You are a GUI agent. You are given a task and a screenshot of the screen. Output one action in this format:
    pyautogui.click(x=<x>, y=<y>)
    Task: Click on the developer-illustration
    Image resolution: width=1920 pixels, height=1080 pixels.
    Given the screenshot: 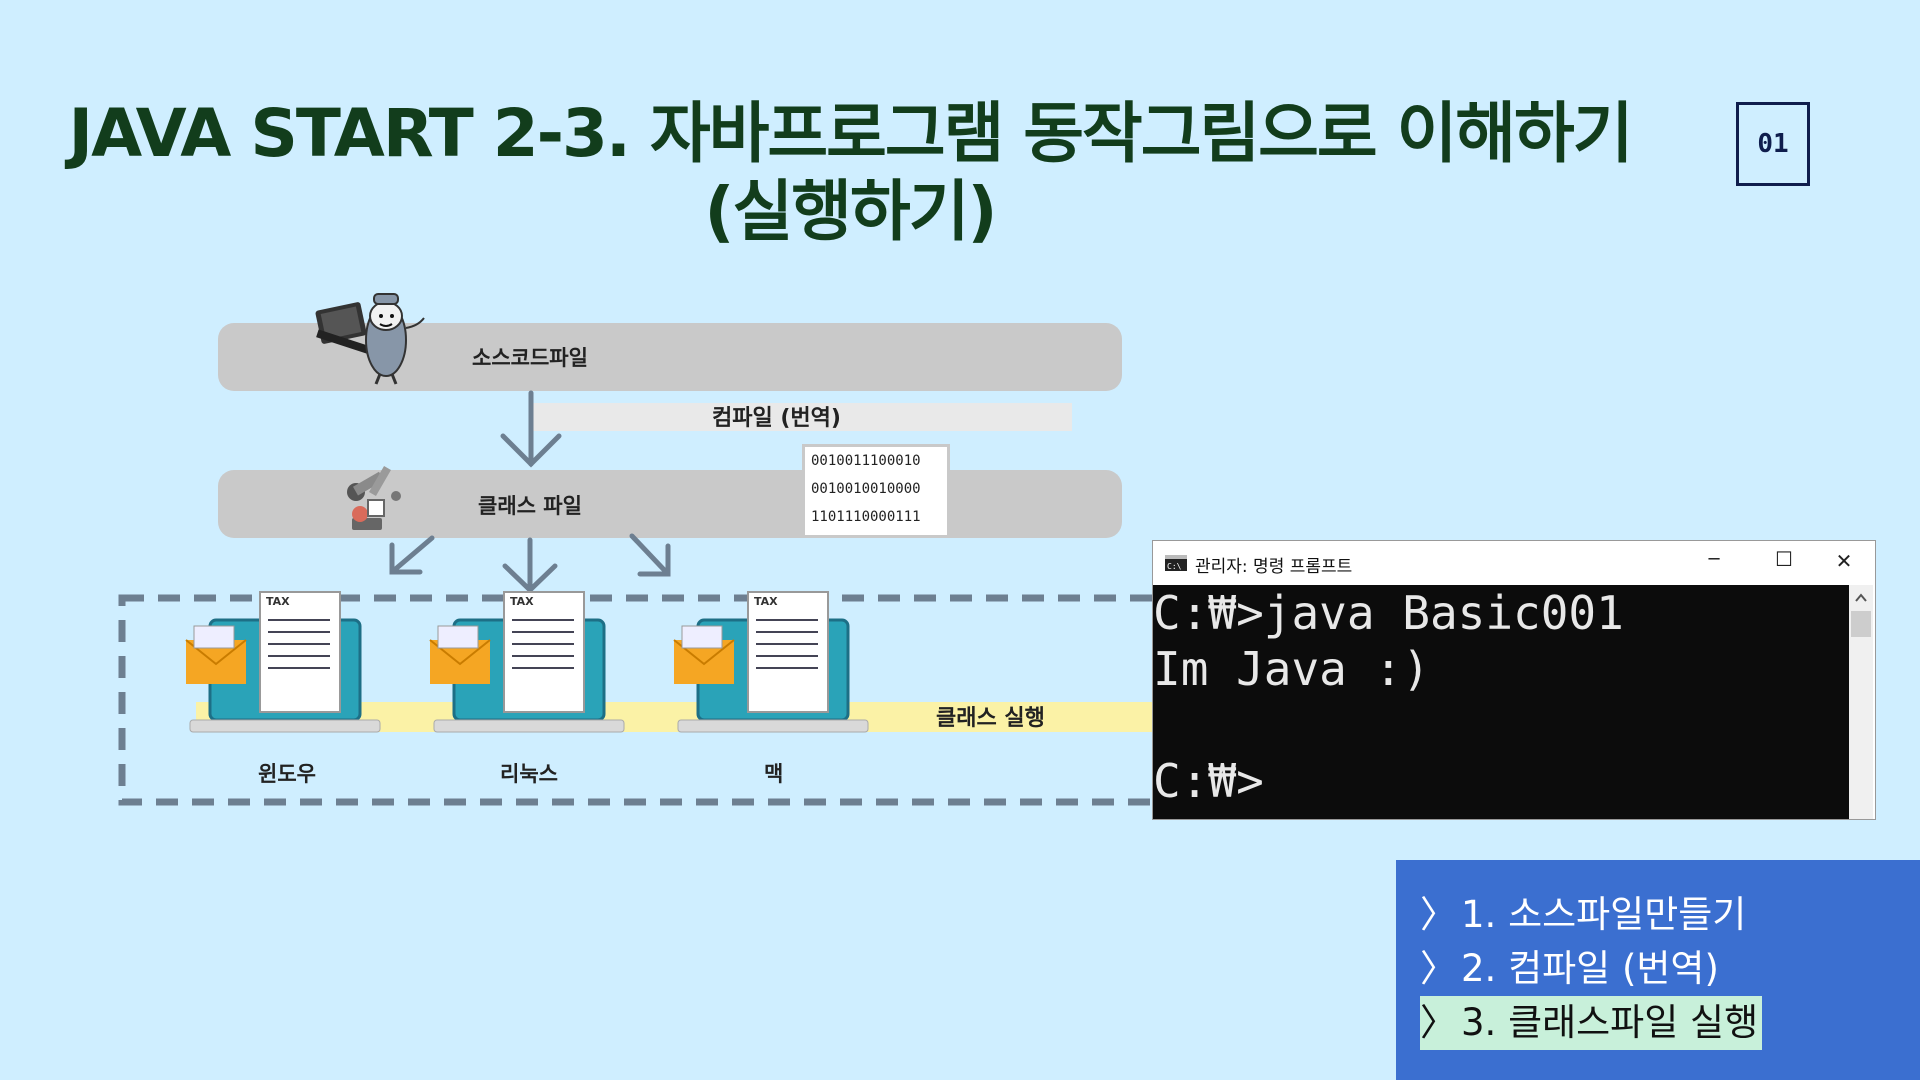 What is the action you would take?
    pyautogui.click(x=370, y=339)
    